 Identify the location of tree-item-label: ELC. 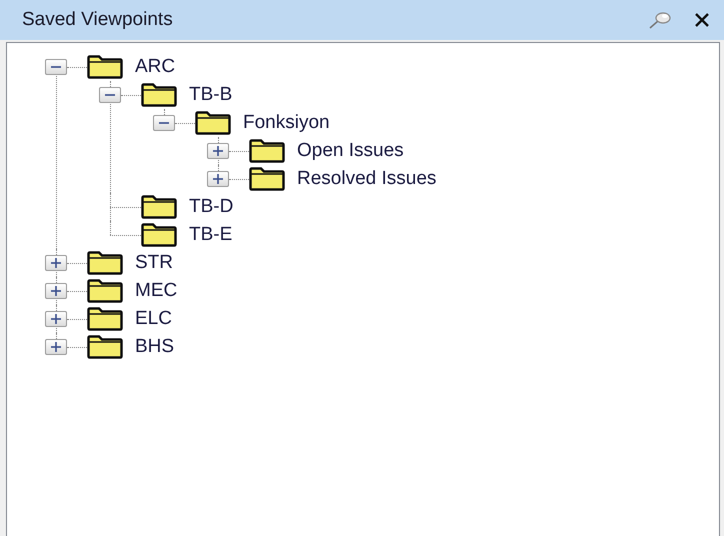
(153, 319).